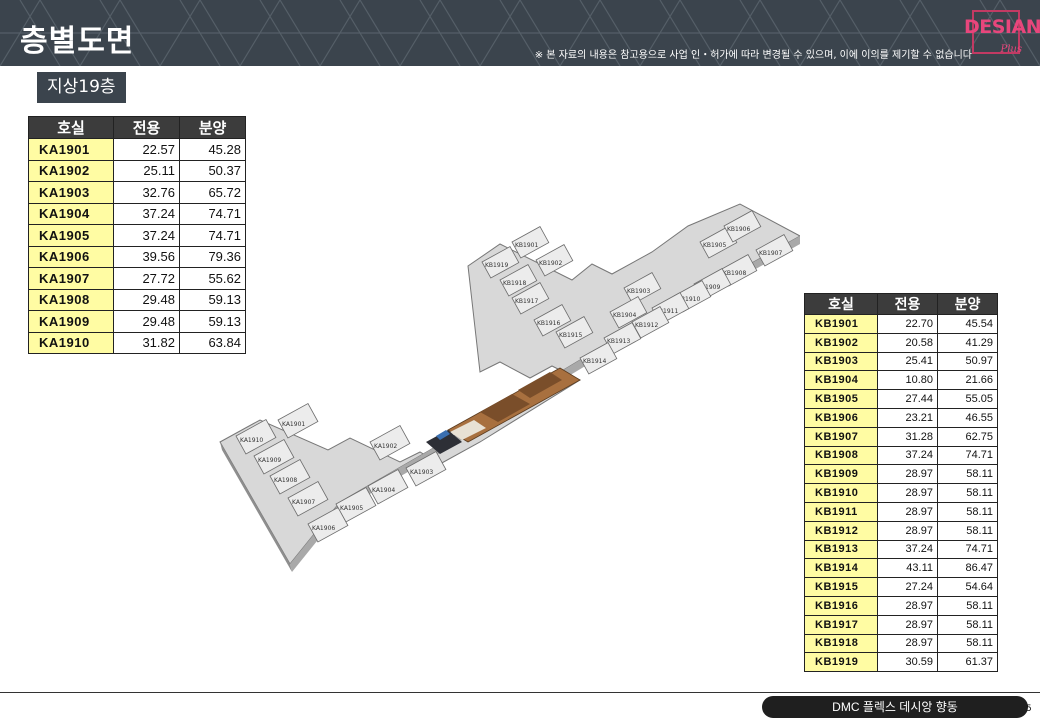  I want to click on plan-unit-label: KB1902, so click(551, 263).